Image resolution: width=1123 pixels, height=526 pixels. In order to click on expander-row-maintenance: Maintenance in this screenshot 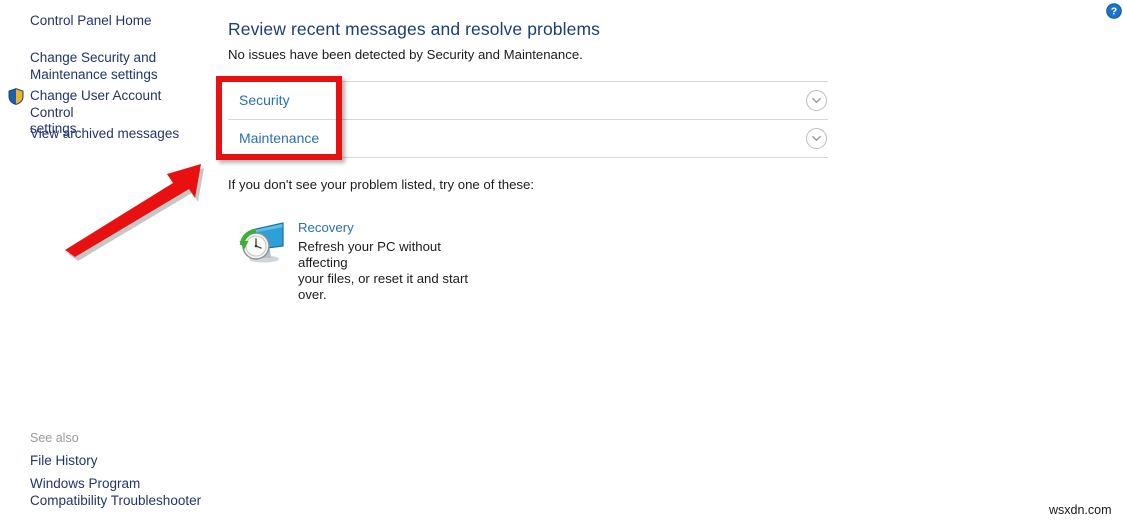, I will do `click(528, 138)`.